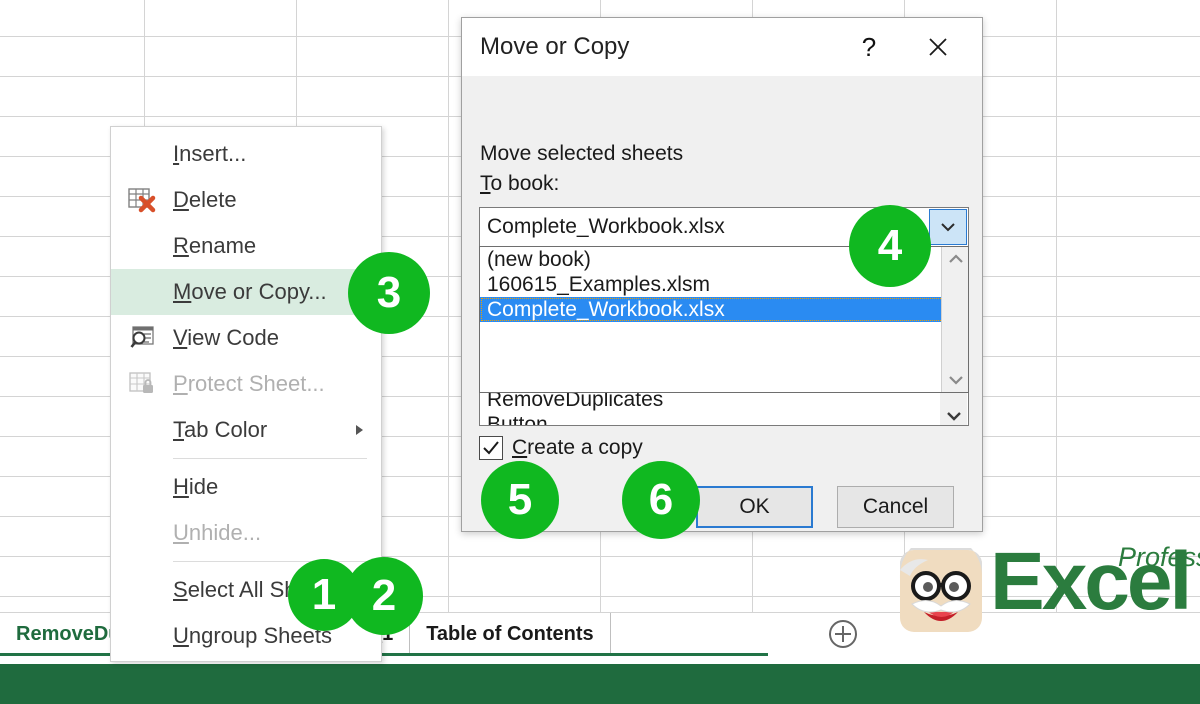  I want to click on step-badge-5: 5, so click(520, 500).